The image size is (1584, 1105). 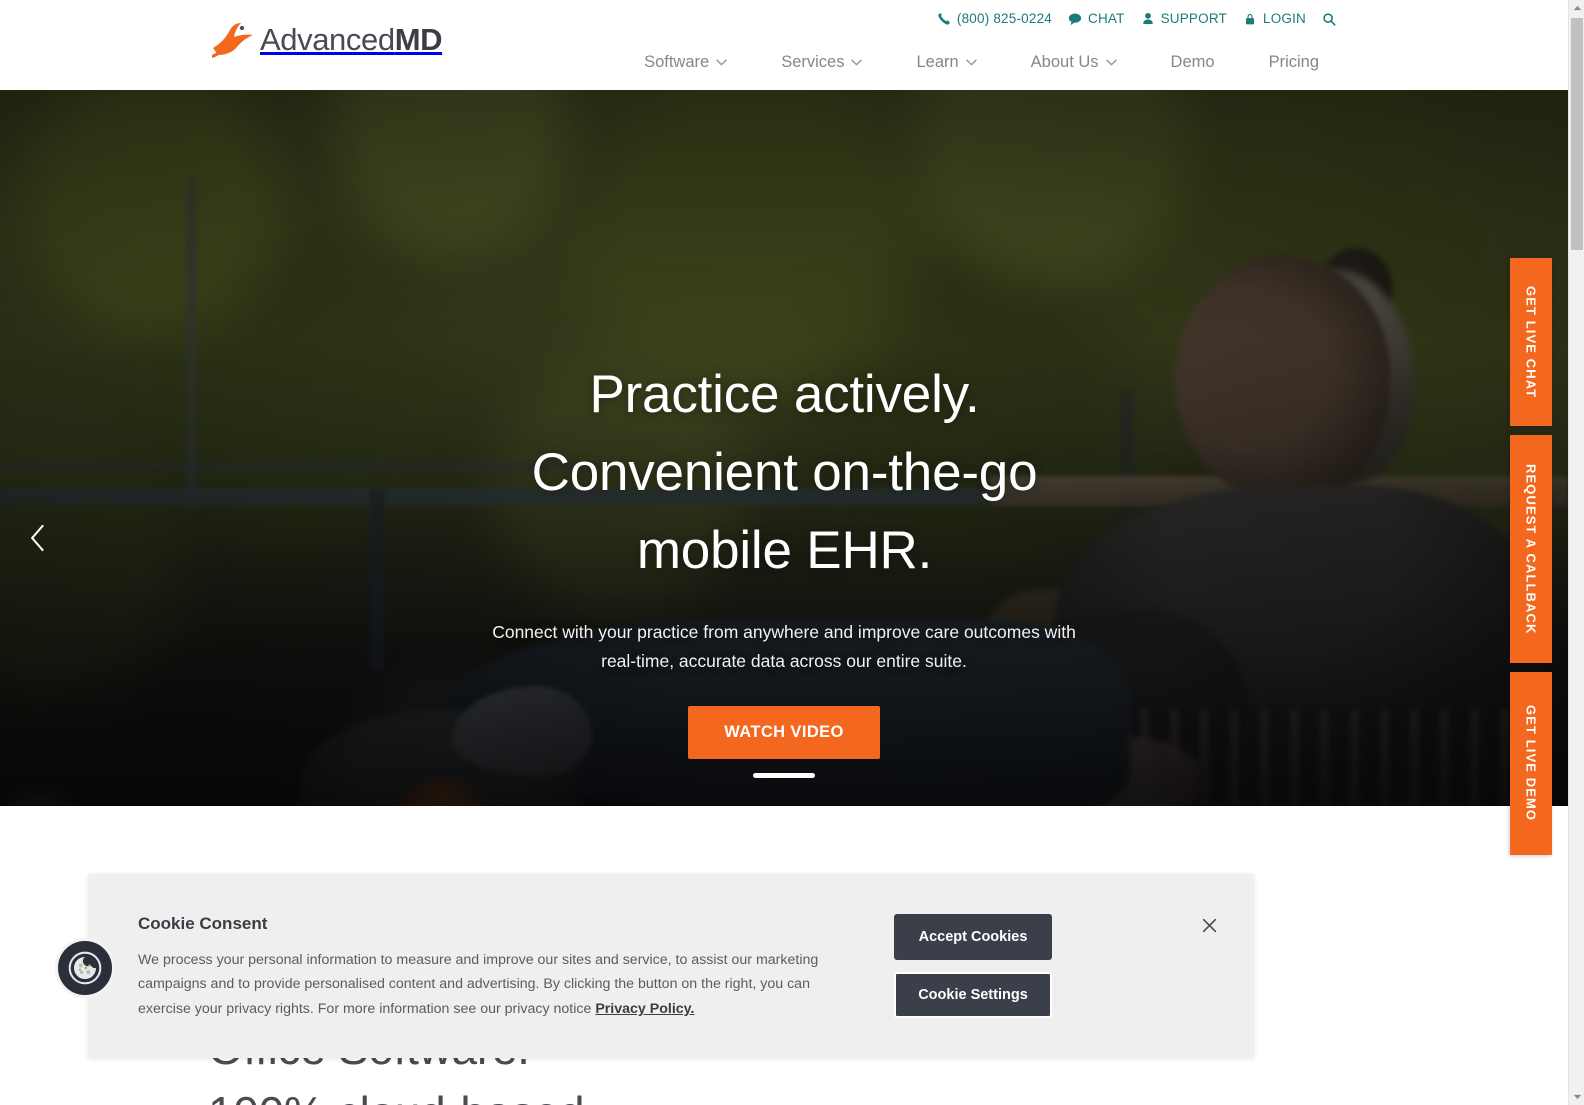 What do you see at coordinates (1576, 1097) in the screenshot?
I see `scroll-down-arrow-icon` at bounding box center [1576, 1097].